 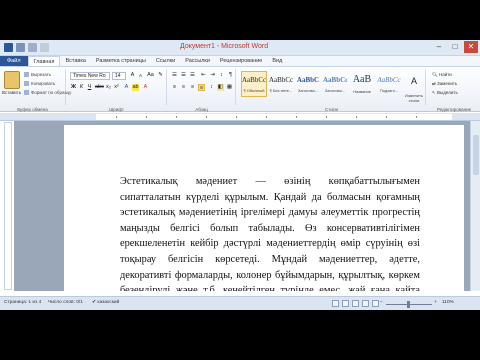 I want to click on underline-icon: Ч, so click(x=89, y=87).